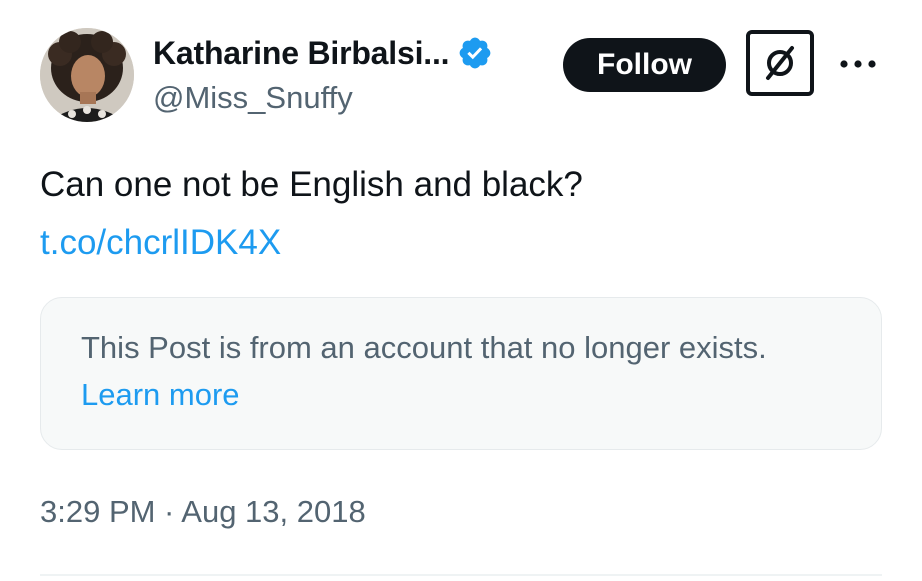 This screenshot has width=922, height=581. Describe the element at coordinates (644, 65) in the screenshot. I see `follow-button: Follow` at that location.